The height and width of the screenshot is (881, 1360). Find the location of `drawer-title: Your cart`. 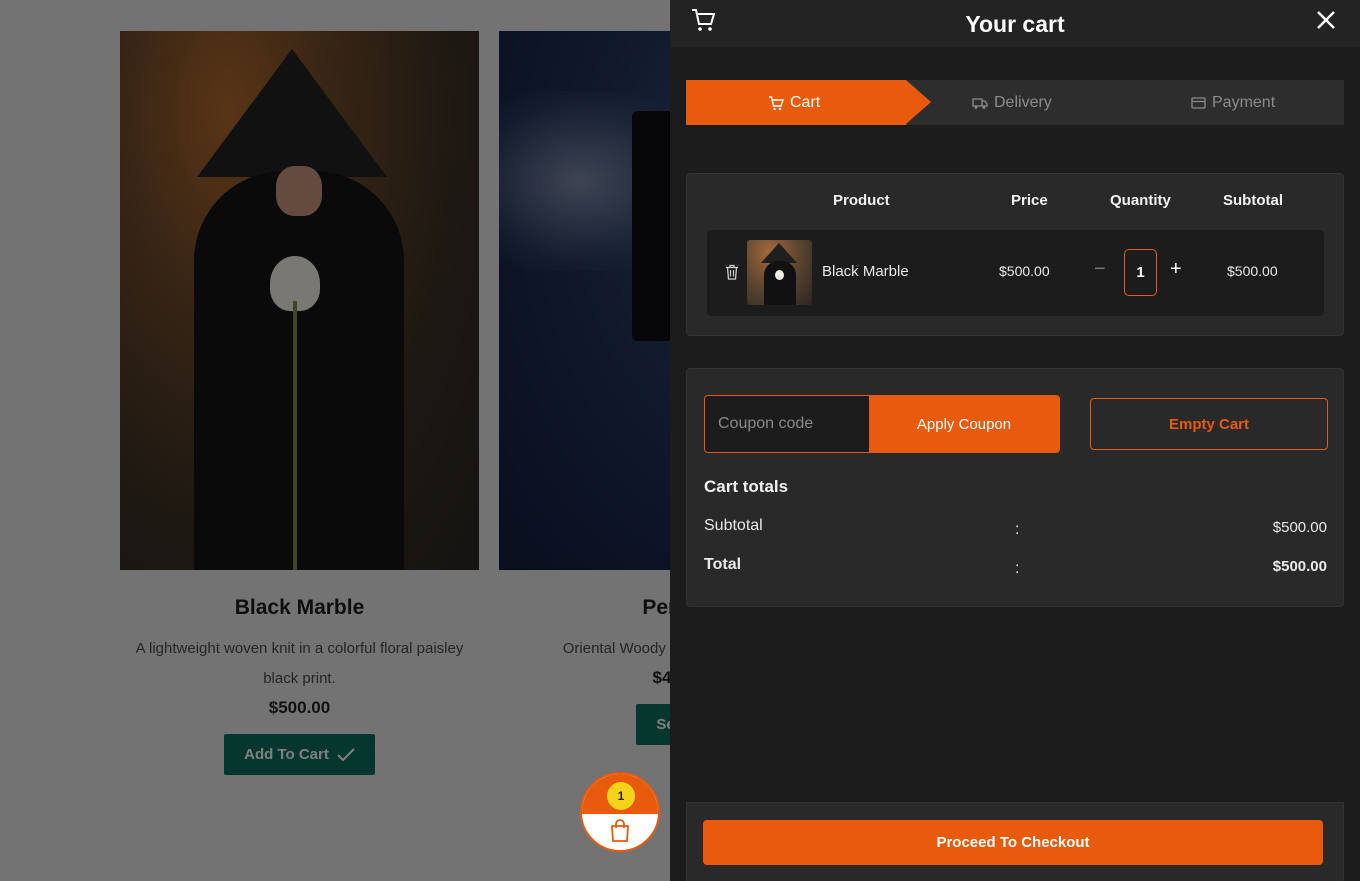

drawer-title: Your cart is located at coordinates (1015, 24).